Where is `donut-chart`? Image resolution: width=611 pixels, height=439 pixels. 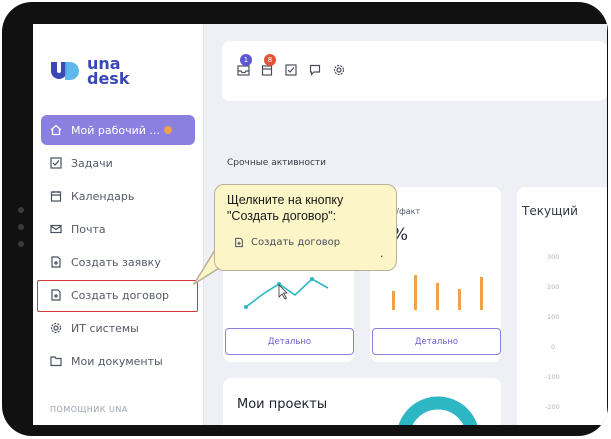 donut-chart is located at coordinates (438, 410).